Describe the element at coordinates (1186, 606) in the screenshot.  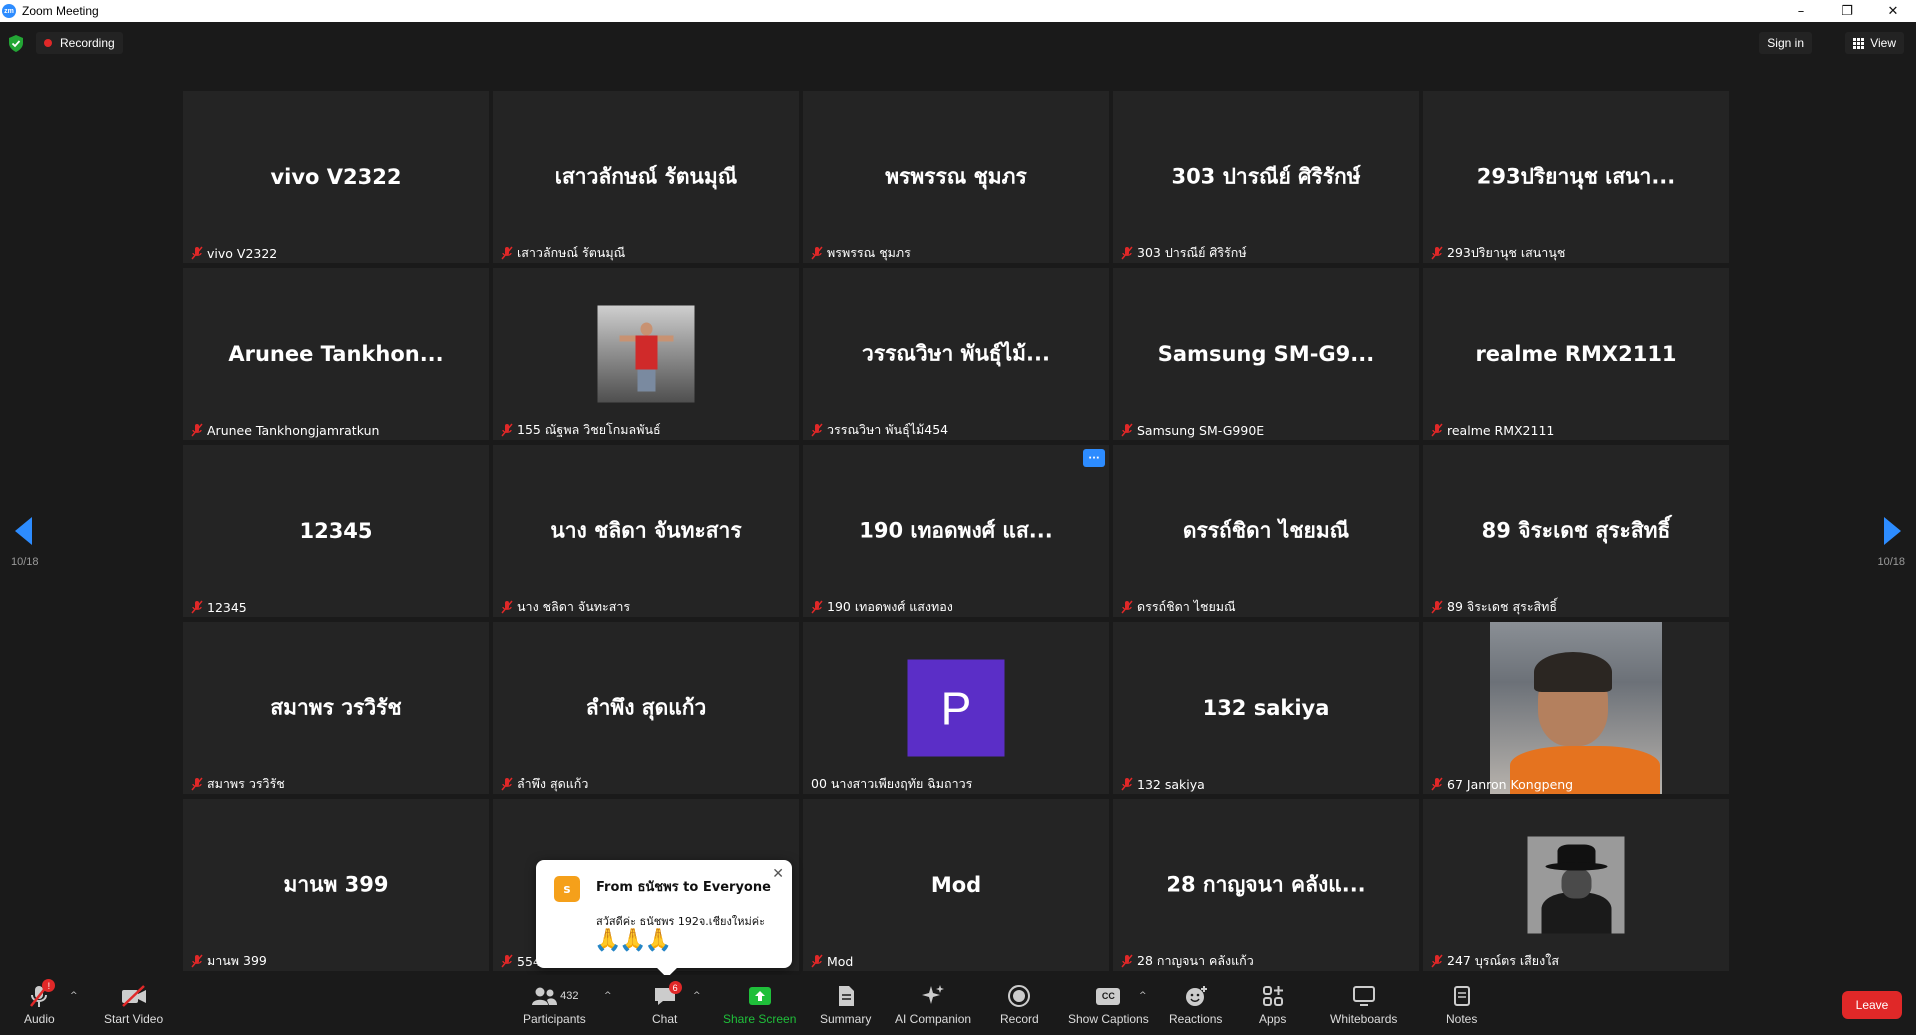
I see `participant-name-label: ดรรถ์ชิดา ไชยมณี` at that location.